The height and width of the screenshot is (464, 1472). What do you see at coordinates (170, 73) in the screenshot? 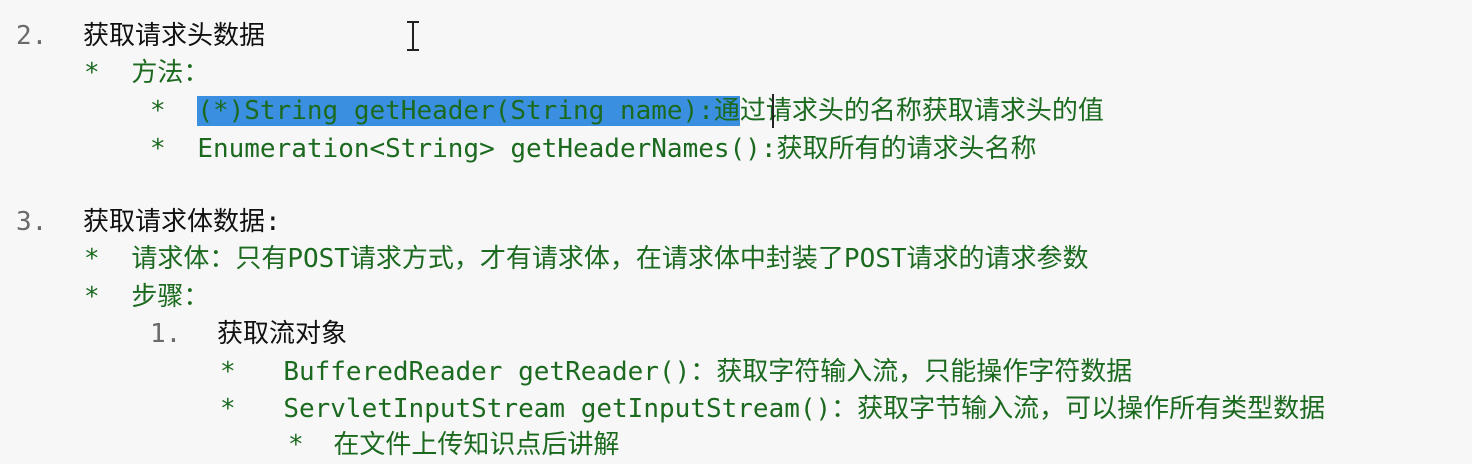
I see `method-label: 方法：` at bounding box center [170, 73].